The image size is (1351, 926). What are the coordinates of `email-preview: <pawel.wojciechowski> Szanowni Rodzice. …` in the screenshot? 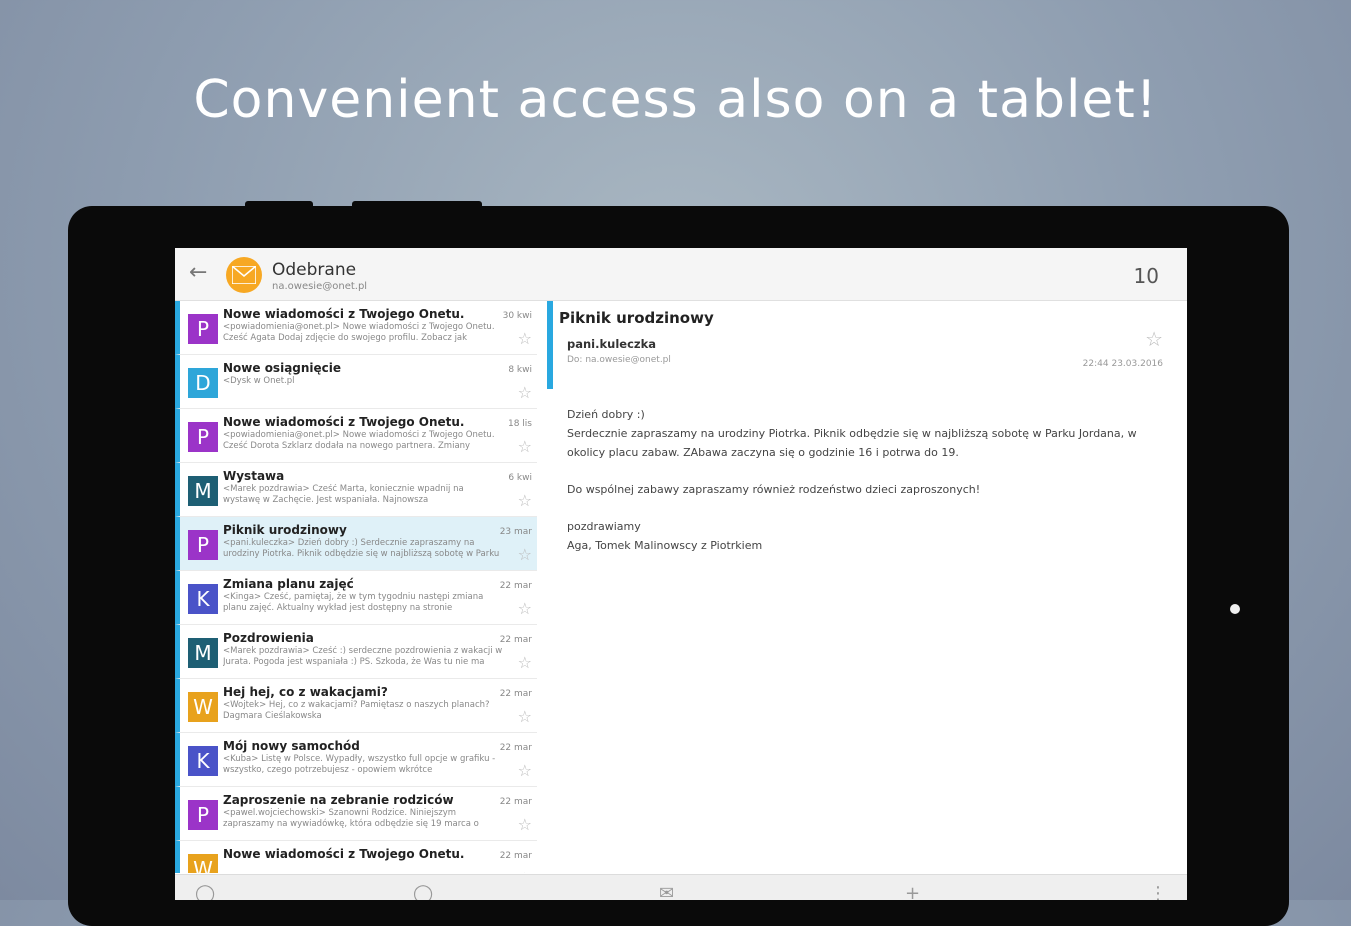 It's located at (351, 818).